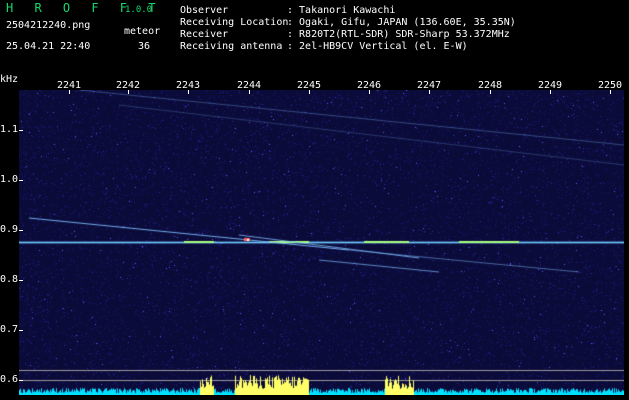  Describe the element at coordinates (204, 10) in the screenshot. I see `observer-label: Observer` at that location.